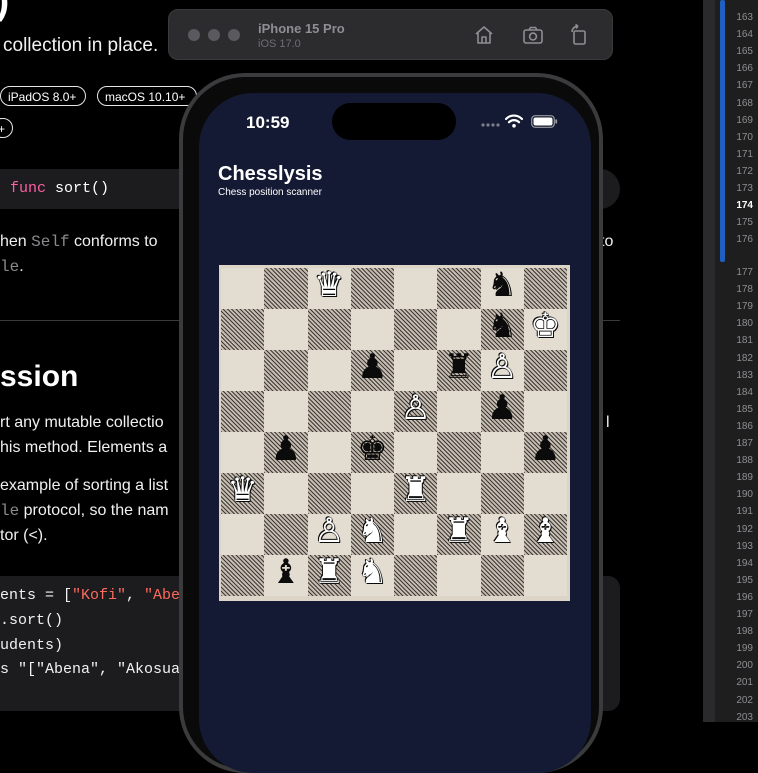 The image size is (758, 773). I want to click on rotate-icon, so click(579, 35).